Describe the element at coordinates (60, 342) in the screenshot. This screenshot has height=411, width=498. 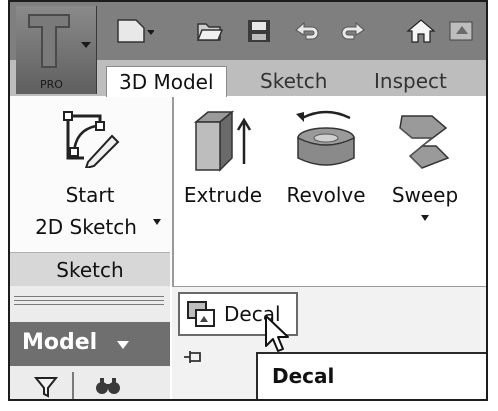
I see `model-browser-title: Model` at that location.